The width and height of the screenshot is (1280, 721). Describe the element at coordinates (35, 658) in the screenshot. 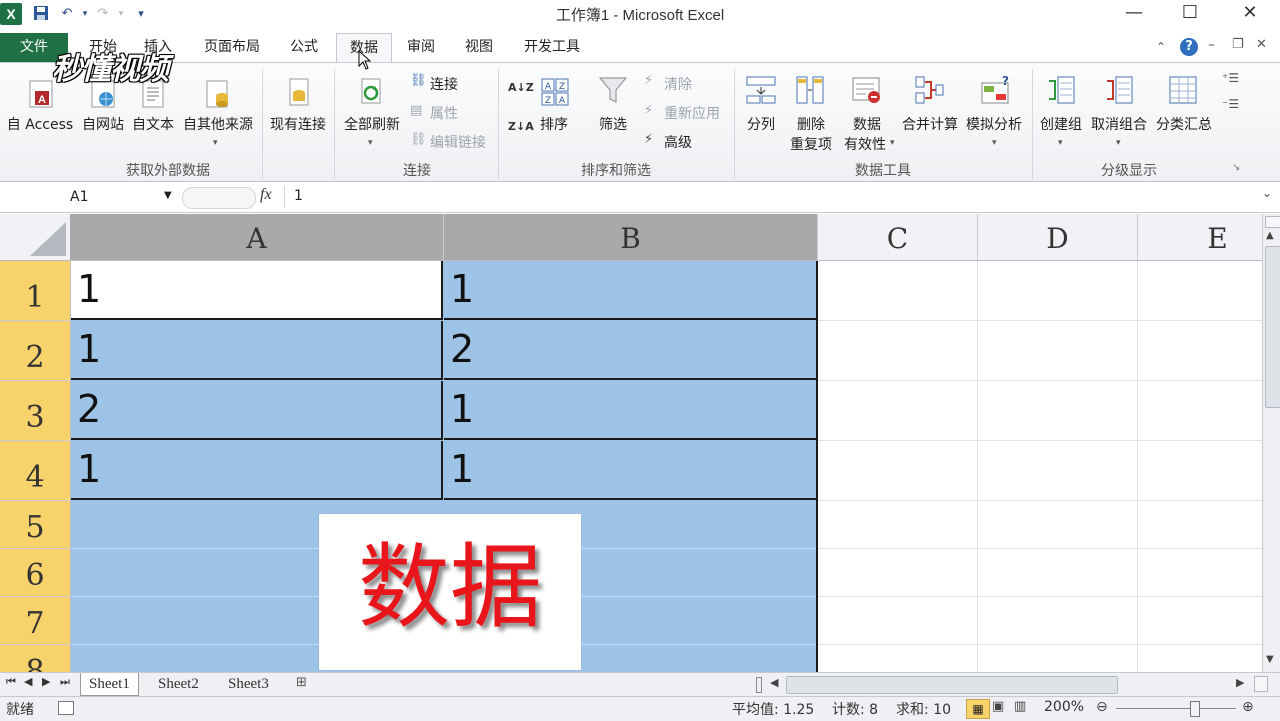

I see `row-header-8: 8` at that location.